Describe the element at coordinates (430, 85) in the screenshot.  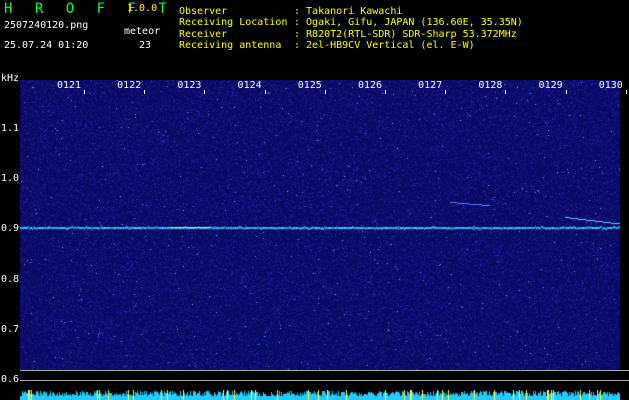
I see `time-tick-label: 0127` at that location.